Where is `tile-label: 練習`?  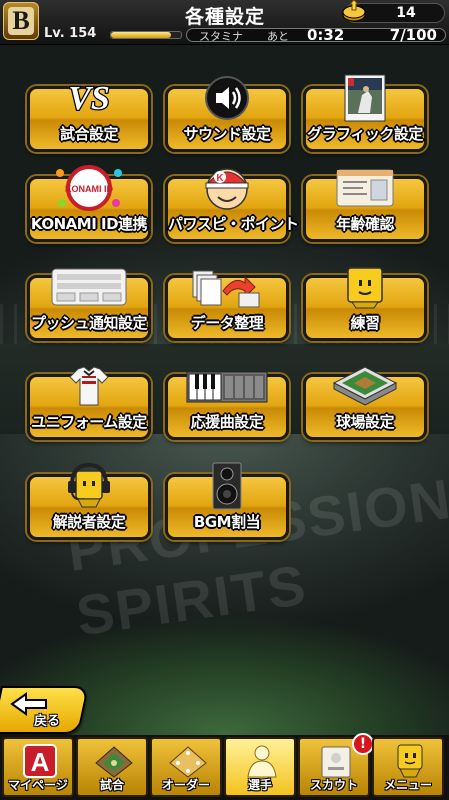
tile-label: 練習 is located at coordinates (365, 323).